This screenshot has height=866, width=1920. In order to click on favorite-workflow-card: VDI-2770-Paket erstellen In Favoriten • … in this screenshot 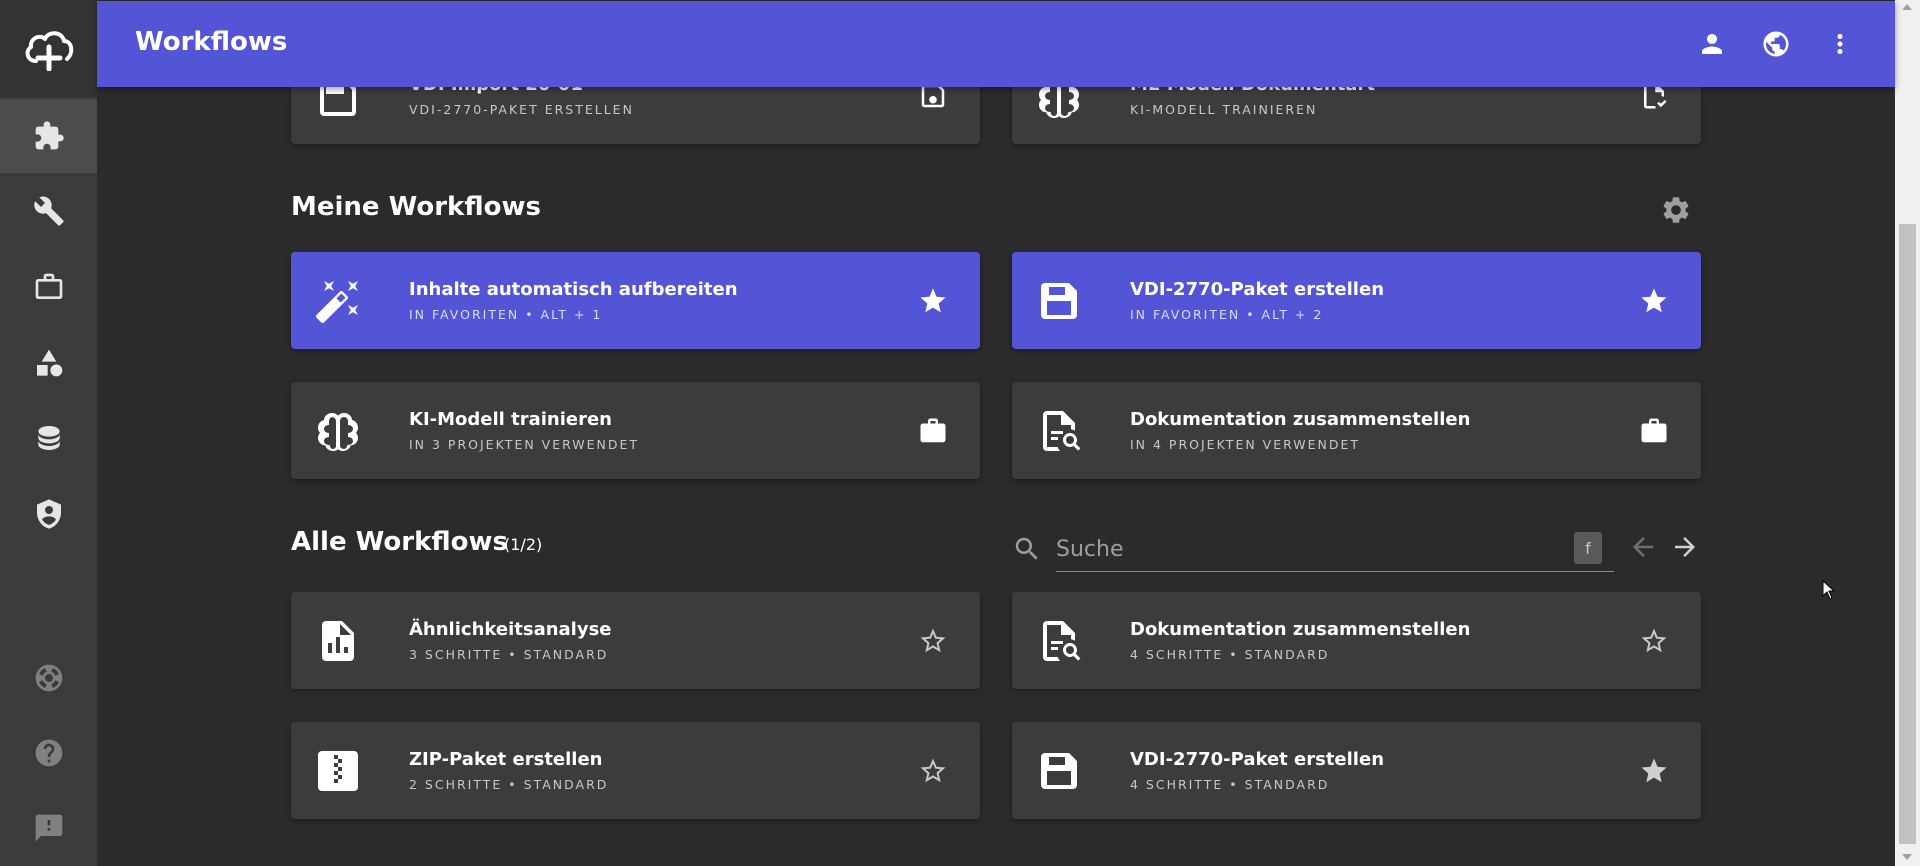, I will do `click(1356, 300)`.